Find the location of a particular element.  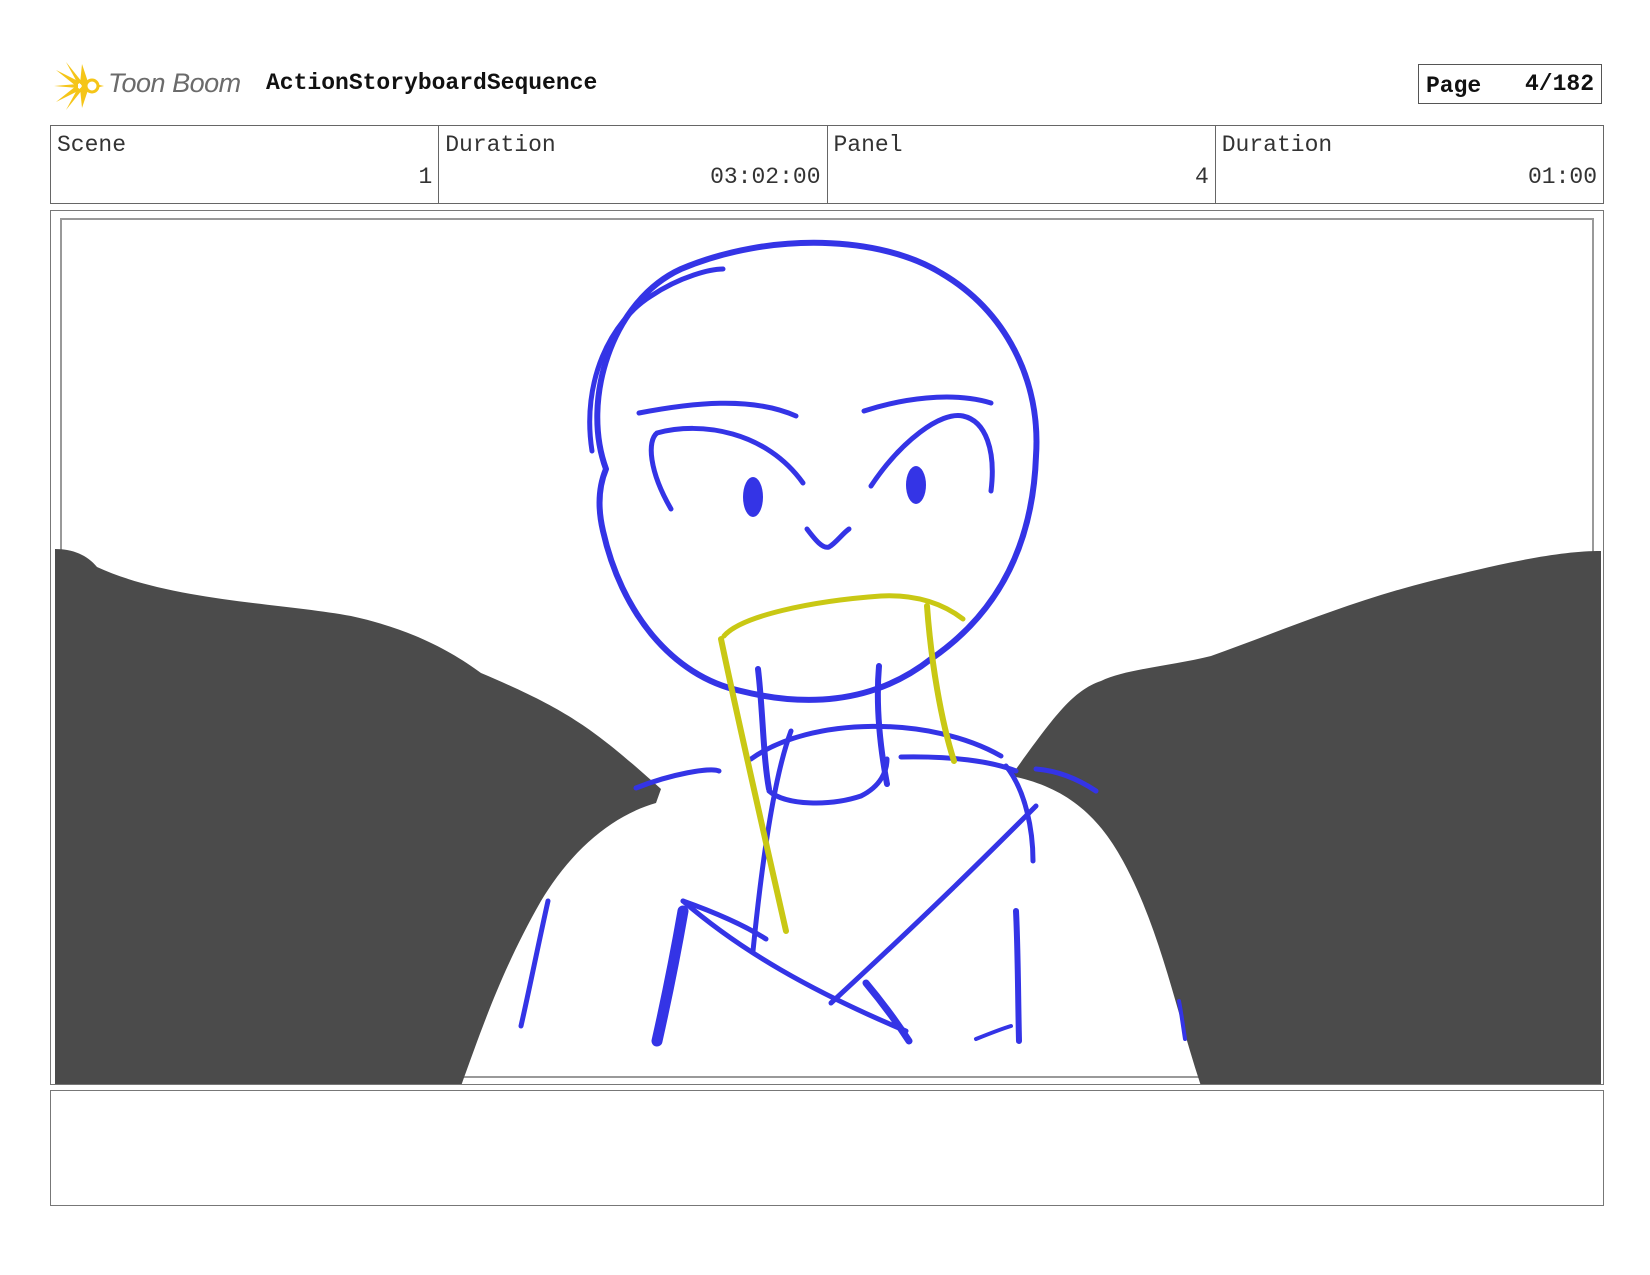

page-indicator: Page 4/182 is located at coordinates (1510, 84).